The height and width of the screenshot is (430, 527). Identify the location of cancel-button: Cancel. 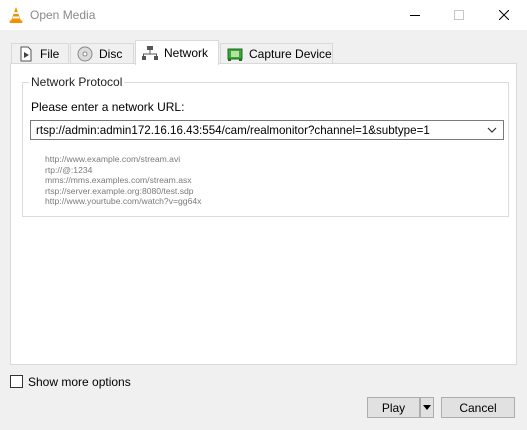
(478, 407).